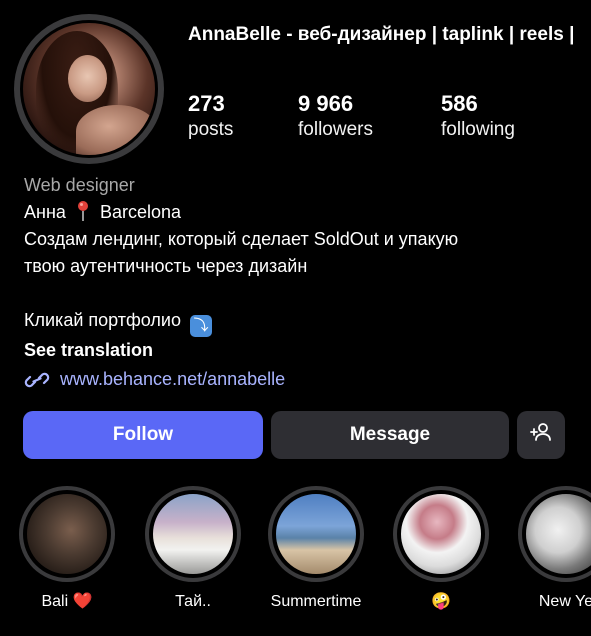 This screenshot has height=636, width=591. Describe the element at coordinates (143, 435) in the screenshot. I see `follow-button: Follow` at that location.